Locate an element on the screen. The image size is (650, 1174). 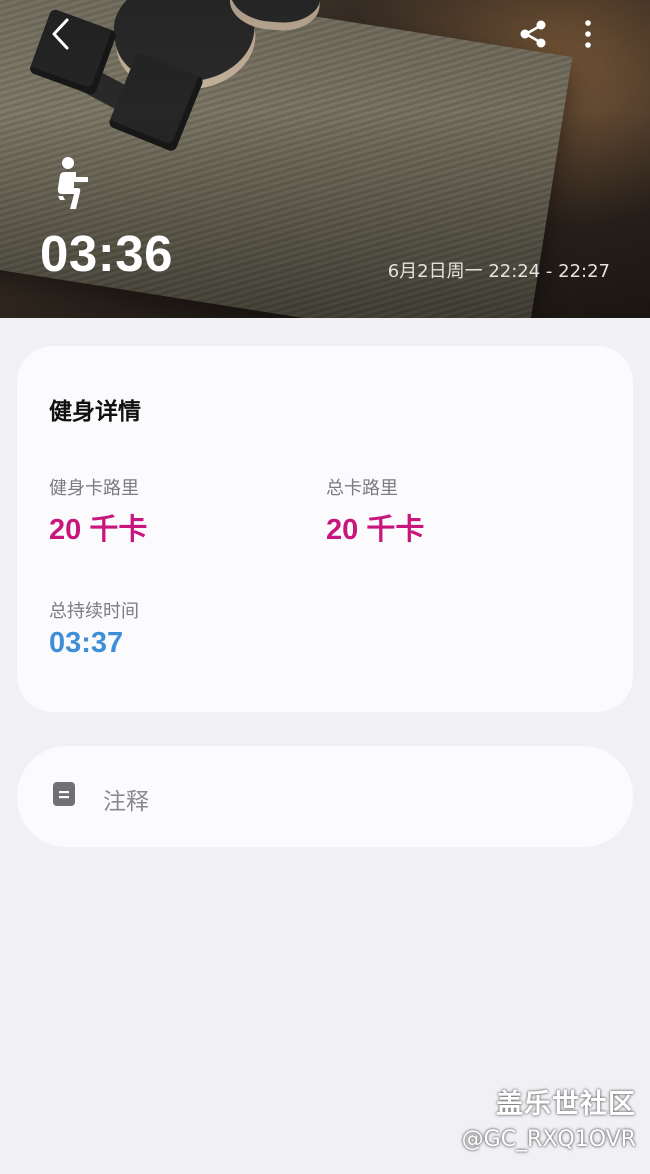
total-calories-value: 20 千卡 is located at coordinates (375, 530).